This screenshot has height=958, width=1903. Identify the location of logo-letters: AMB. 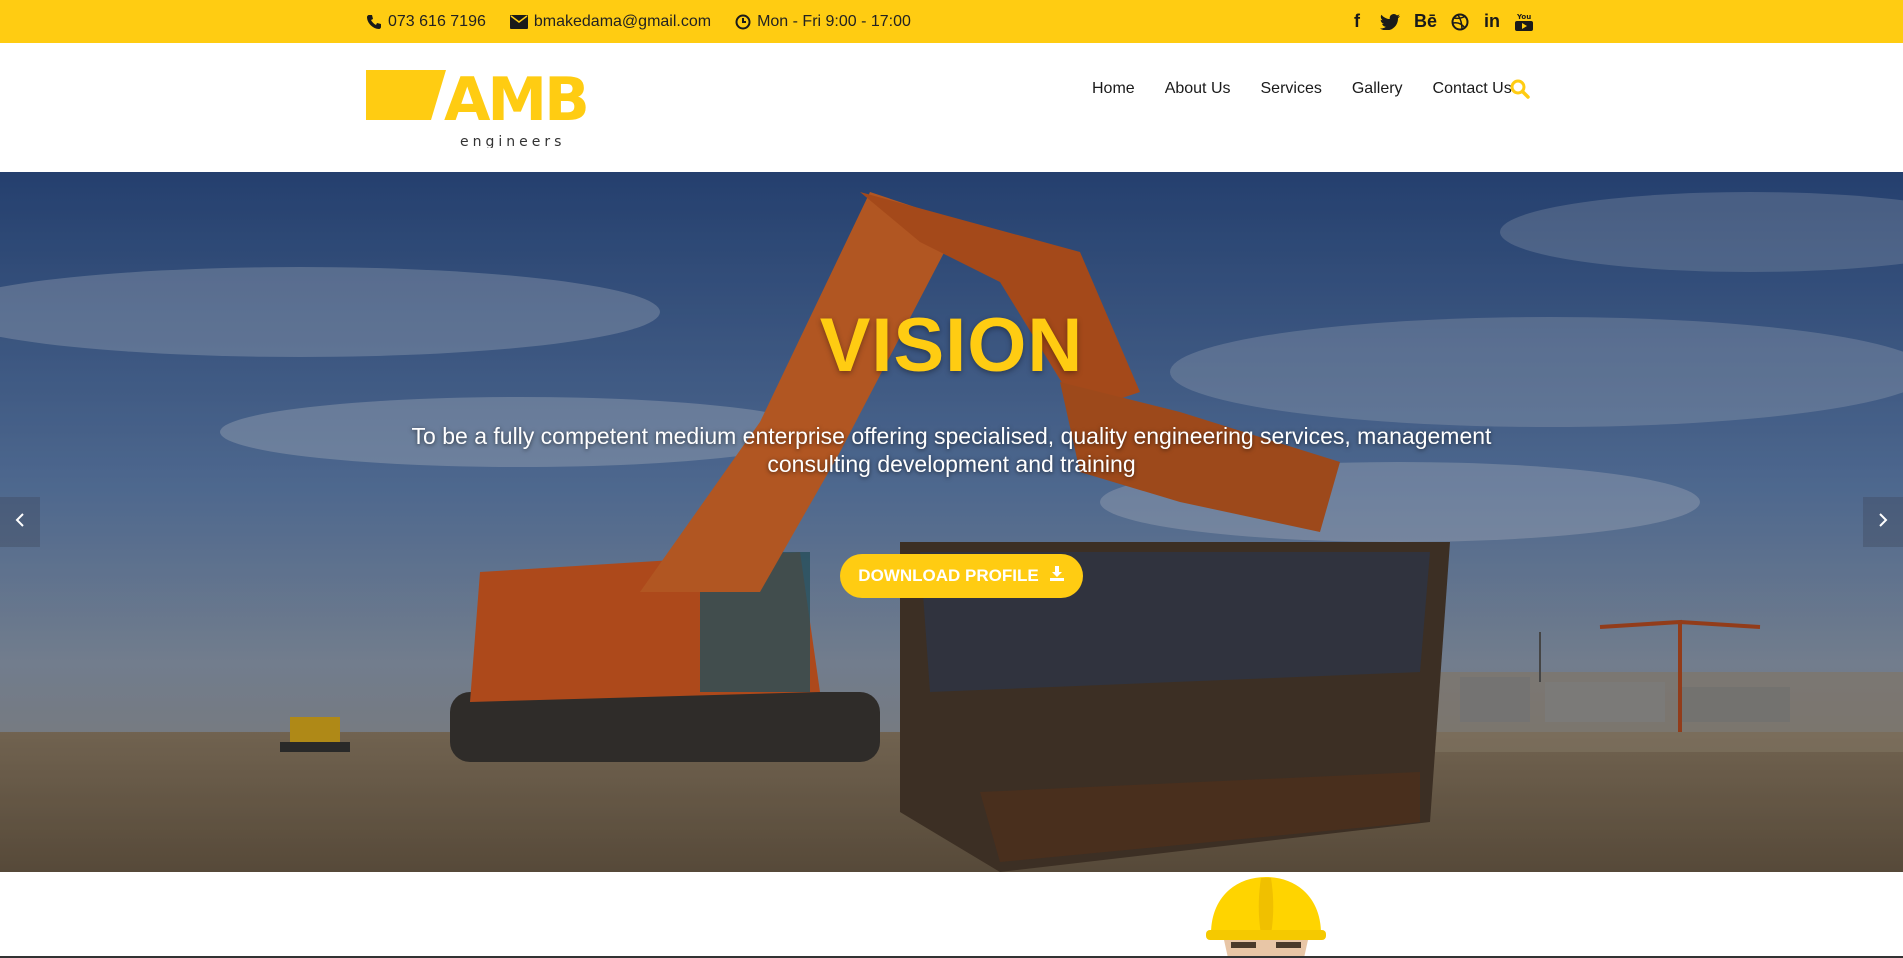
(515, 101).